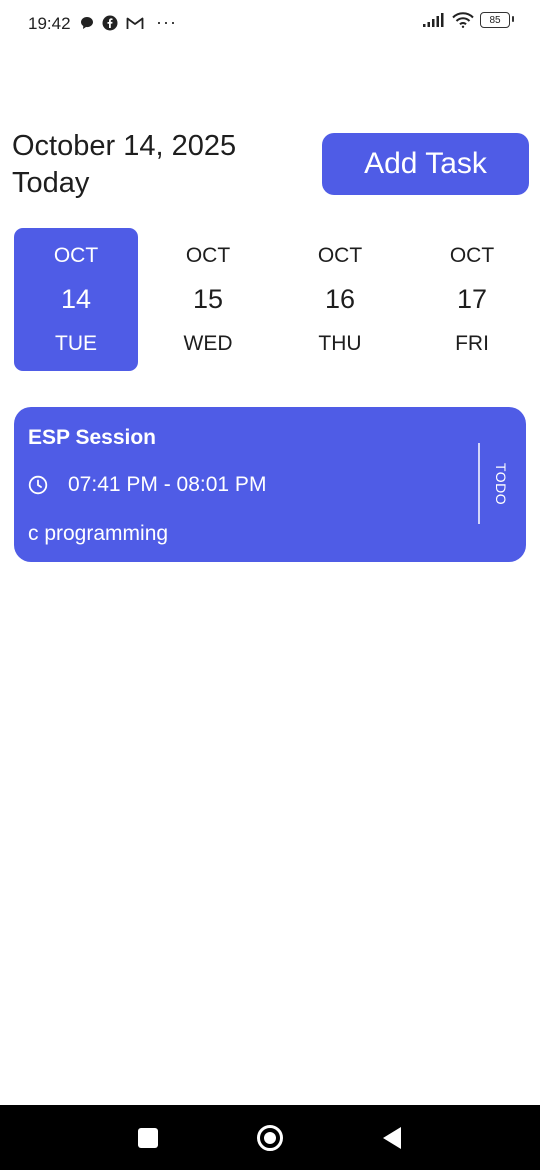  I want to click on day-item: OCT 14 TUE, so click(76, 299).